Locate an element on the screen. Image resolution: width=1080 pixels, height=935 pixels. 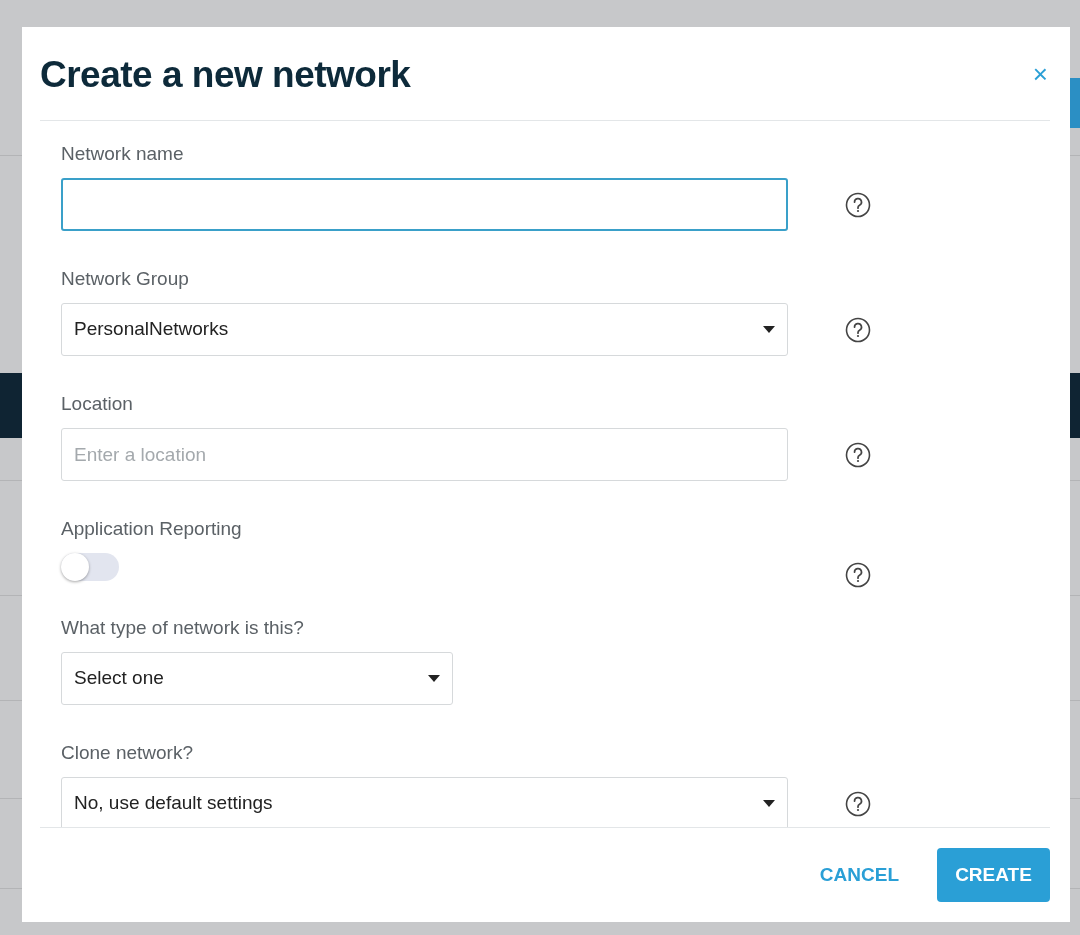
field-label: Network name is located at coordinates (123, 154).